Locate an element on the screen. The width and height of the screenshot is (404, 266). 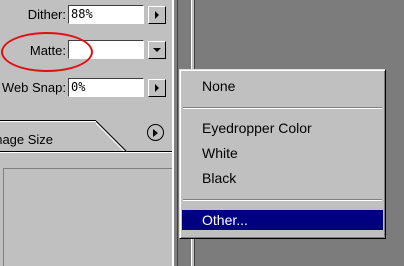
matte-dropdown-button is located at coordinates (157, 50).